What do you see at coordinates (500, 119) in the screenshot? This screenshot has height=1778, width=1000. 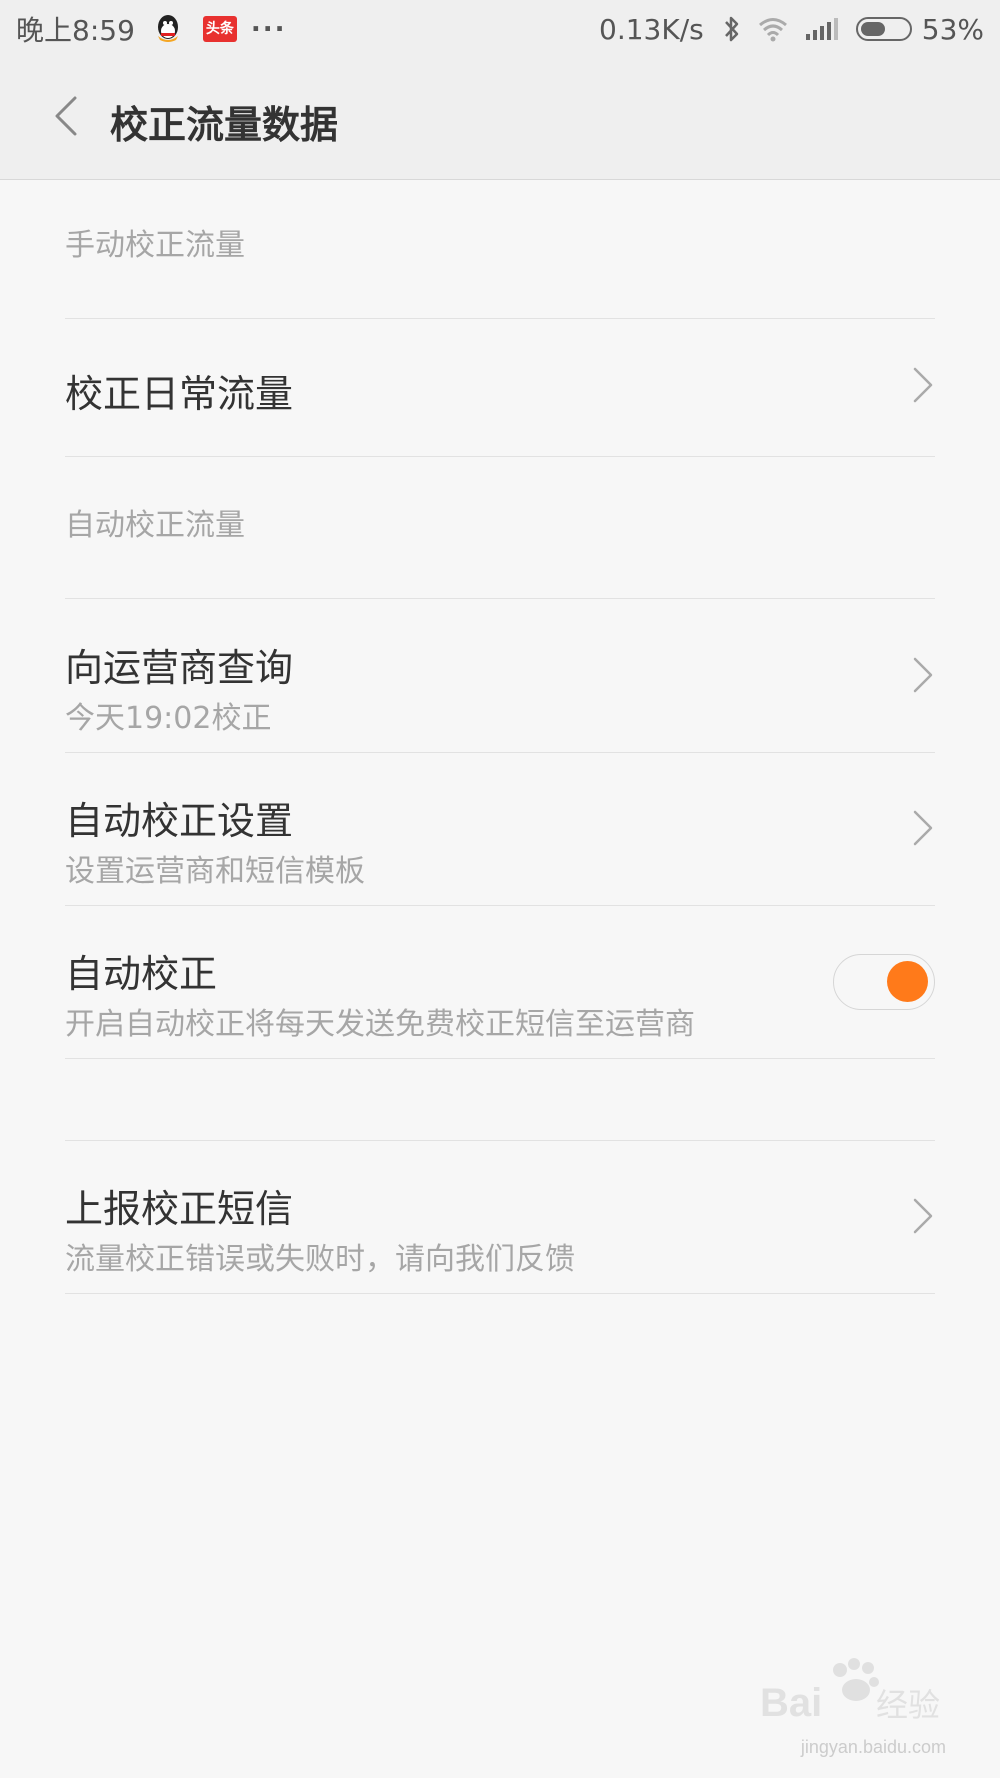 I see `title-bar: 校正流量数据` at bounding box center [500, 119].